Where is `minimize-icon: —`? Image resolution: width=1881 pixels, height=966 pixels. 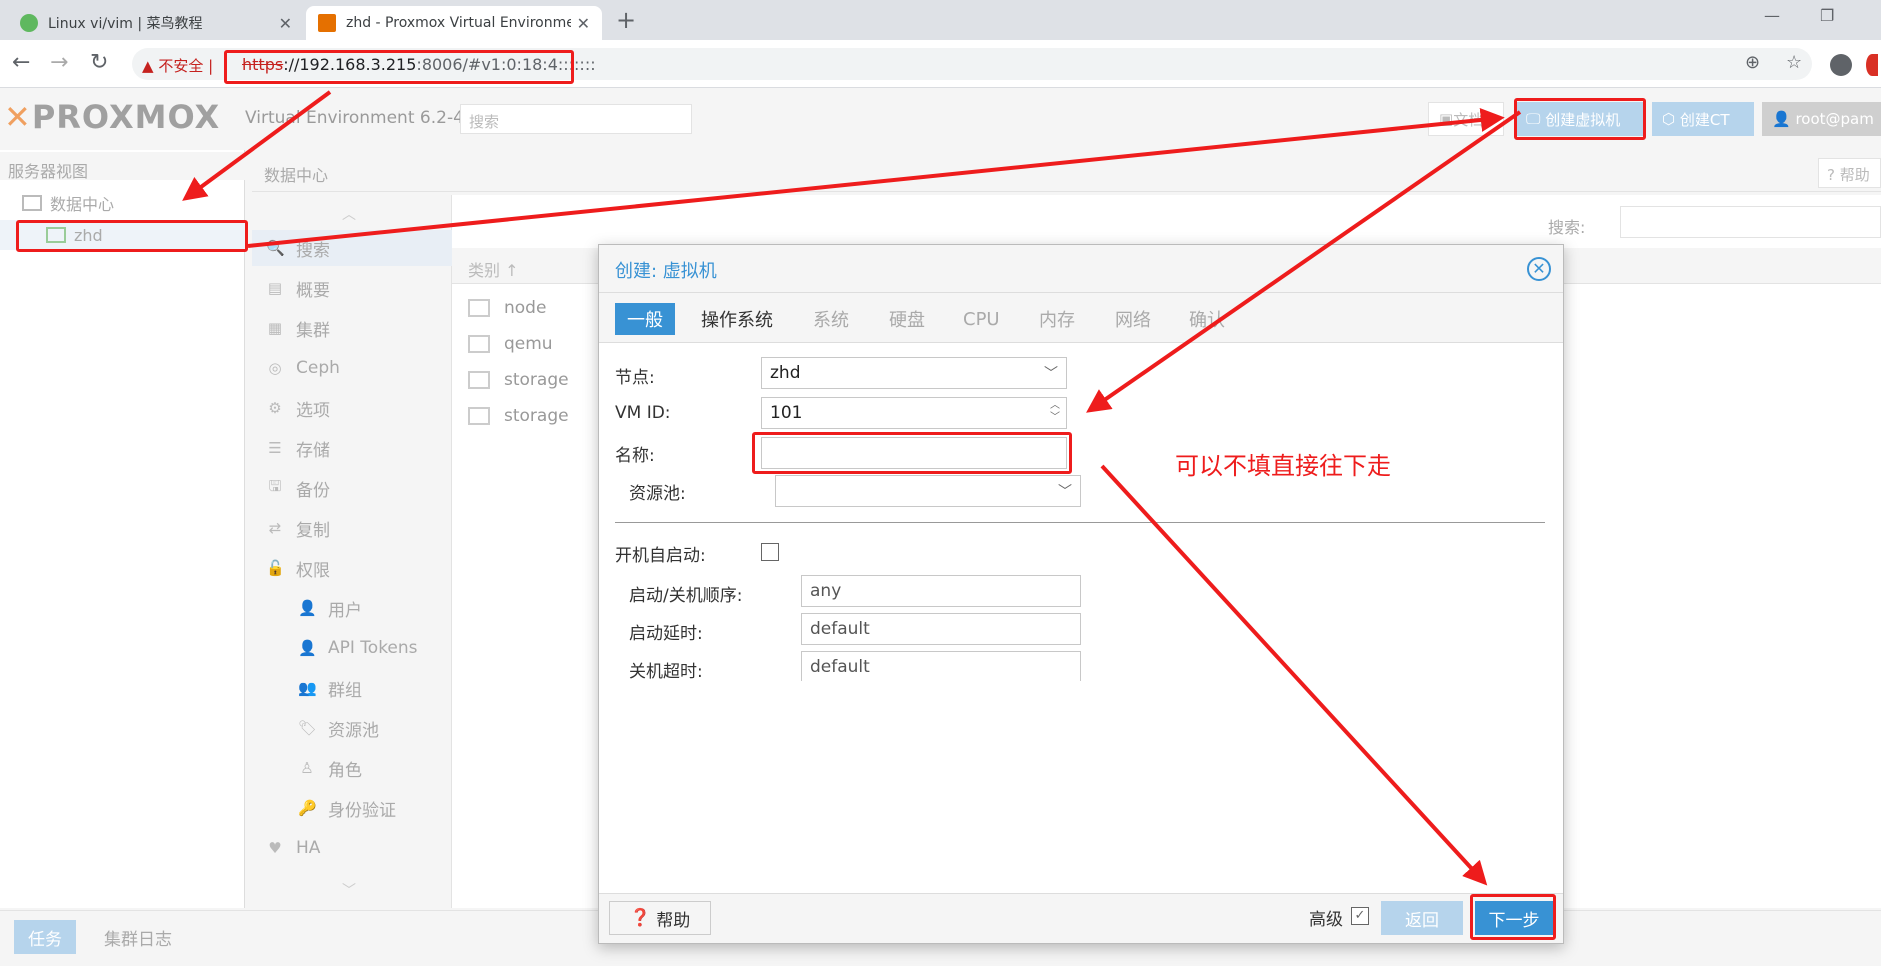
minimize-icon: — is located at coordinates (1772, 15).